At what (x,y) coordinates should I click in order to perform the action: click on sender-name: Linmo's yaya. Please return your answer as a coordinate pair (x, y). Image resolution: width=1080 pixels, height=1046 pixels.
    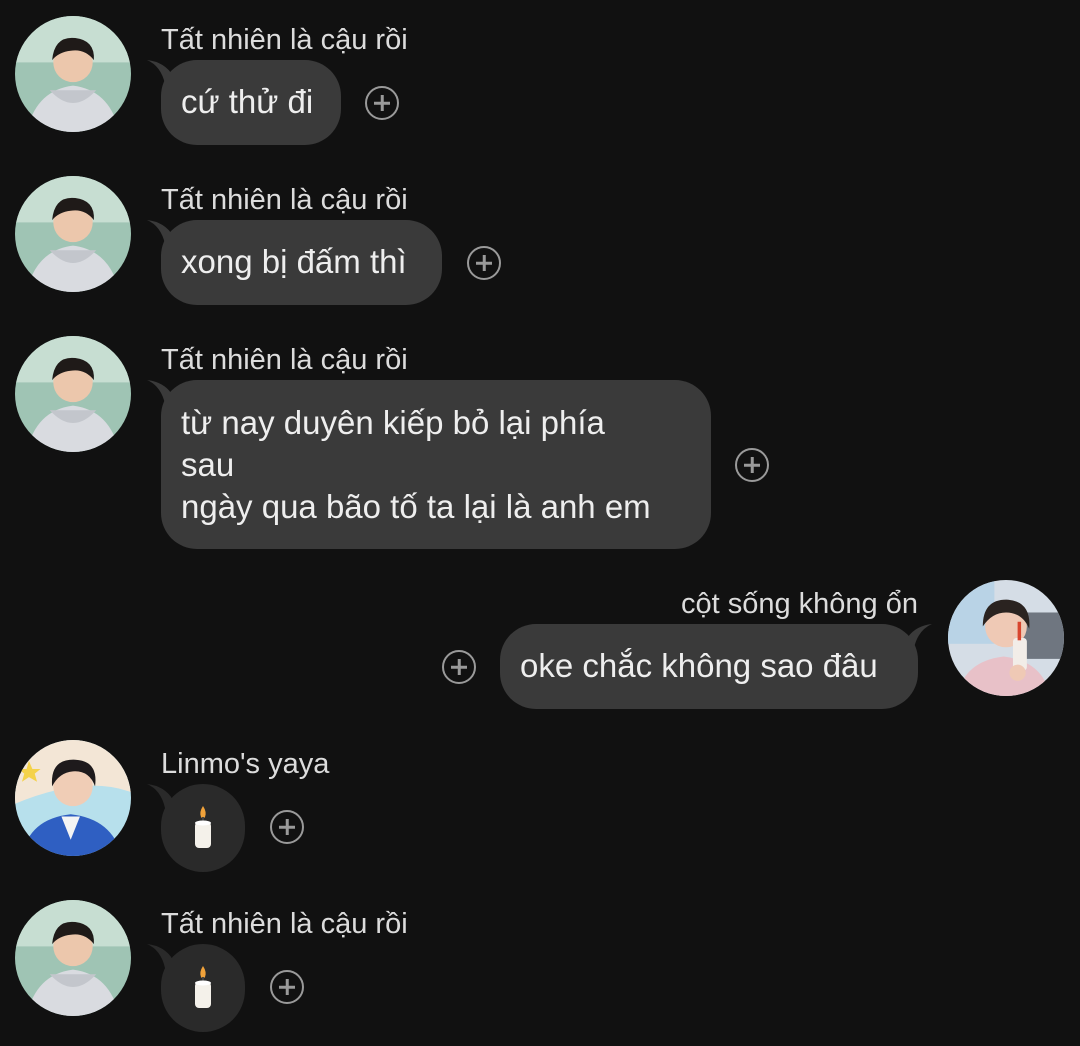
    Looking at the image, I should click on (245, 764).